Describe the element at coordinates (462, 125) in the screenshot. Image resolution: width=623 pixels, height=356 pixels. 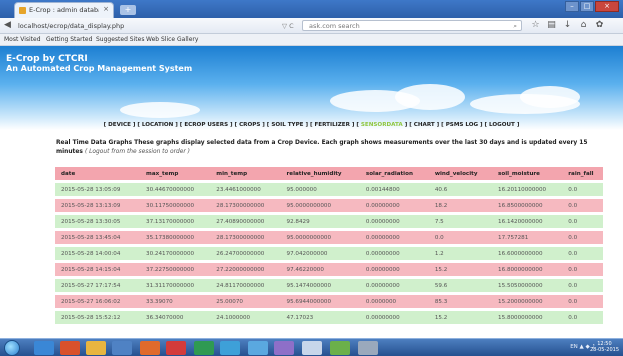
I see `nav-link-psms-log: PSMS LOG` at that location.